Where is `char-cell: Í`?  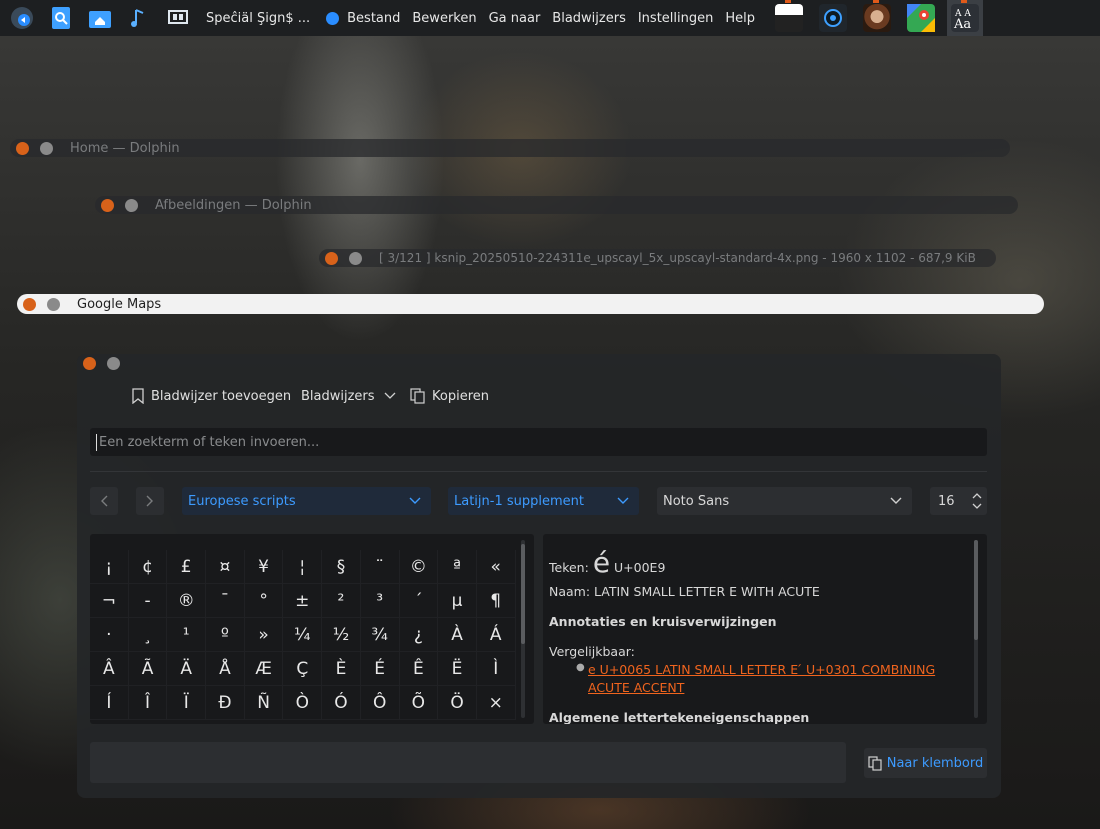
char-cell: Í is located at coordinates (109, 703).